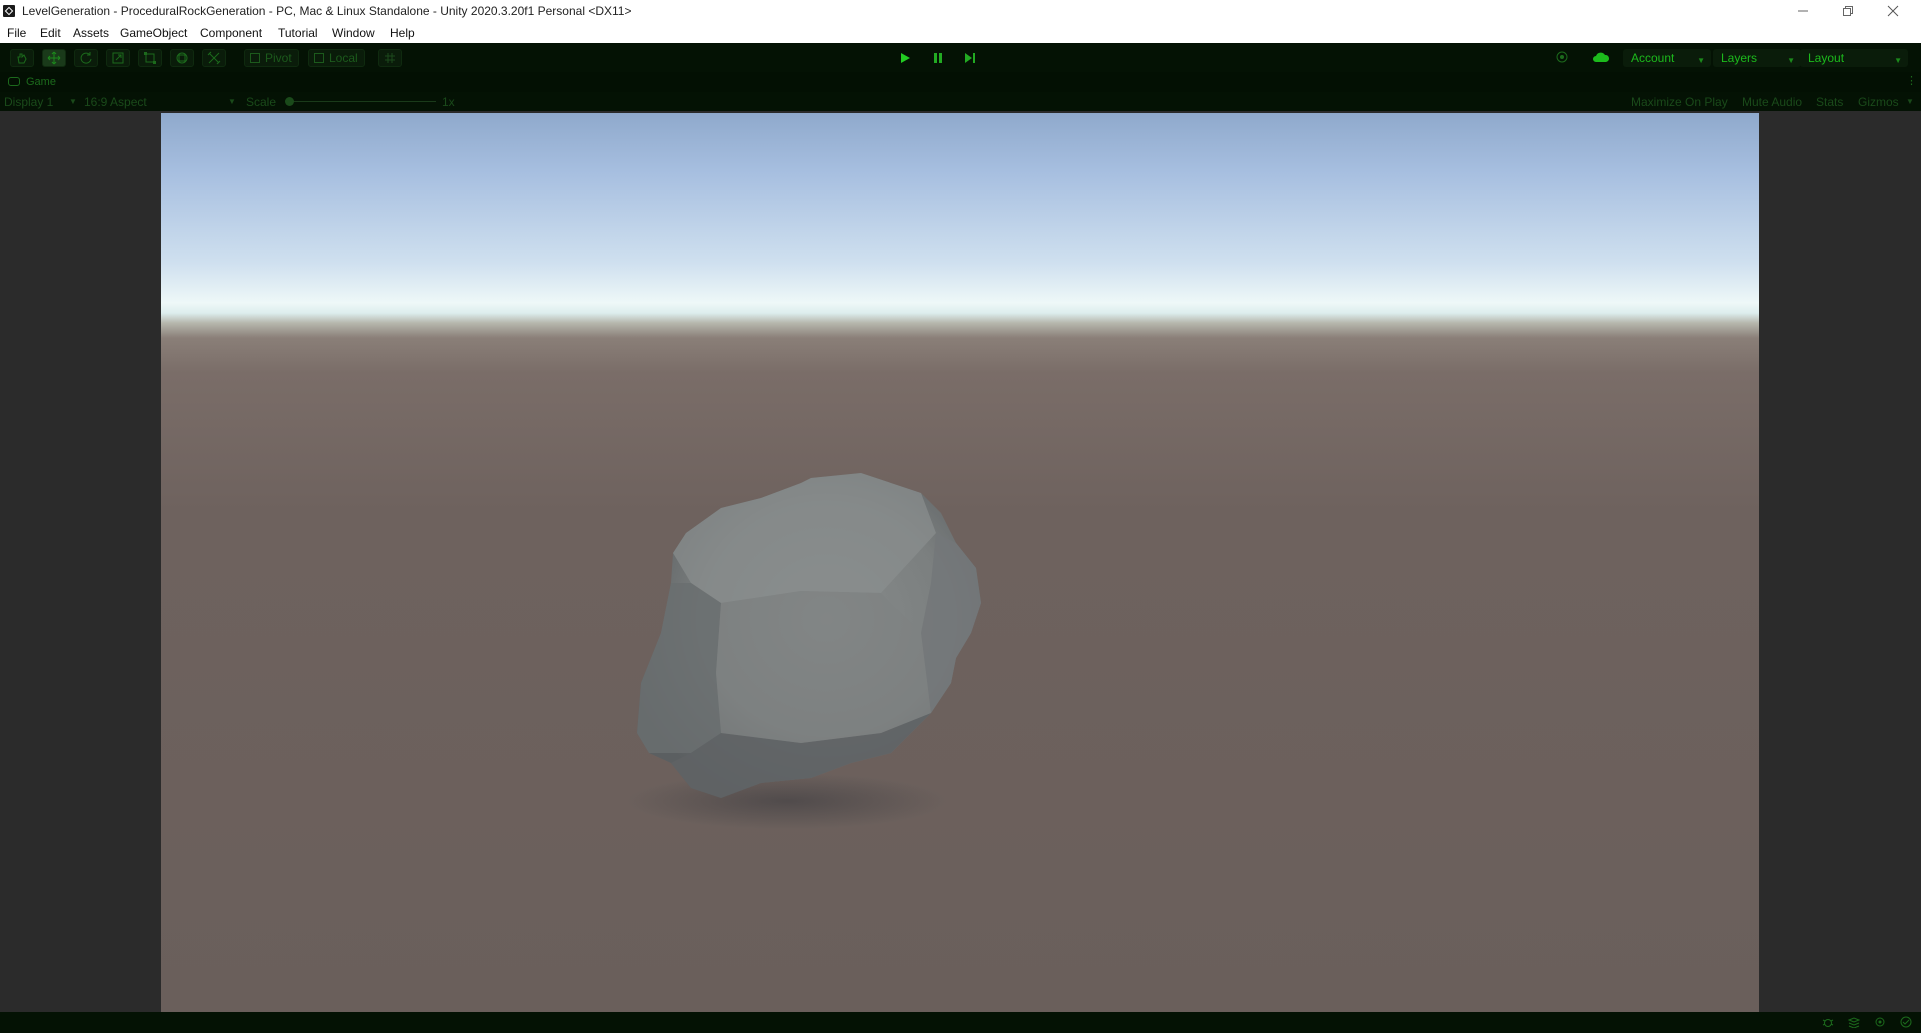  Describe the element at coordinates (278, 58) in the screenshot. I see `pivot-label: Pivot` at that location.